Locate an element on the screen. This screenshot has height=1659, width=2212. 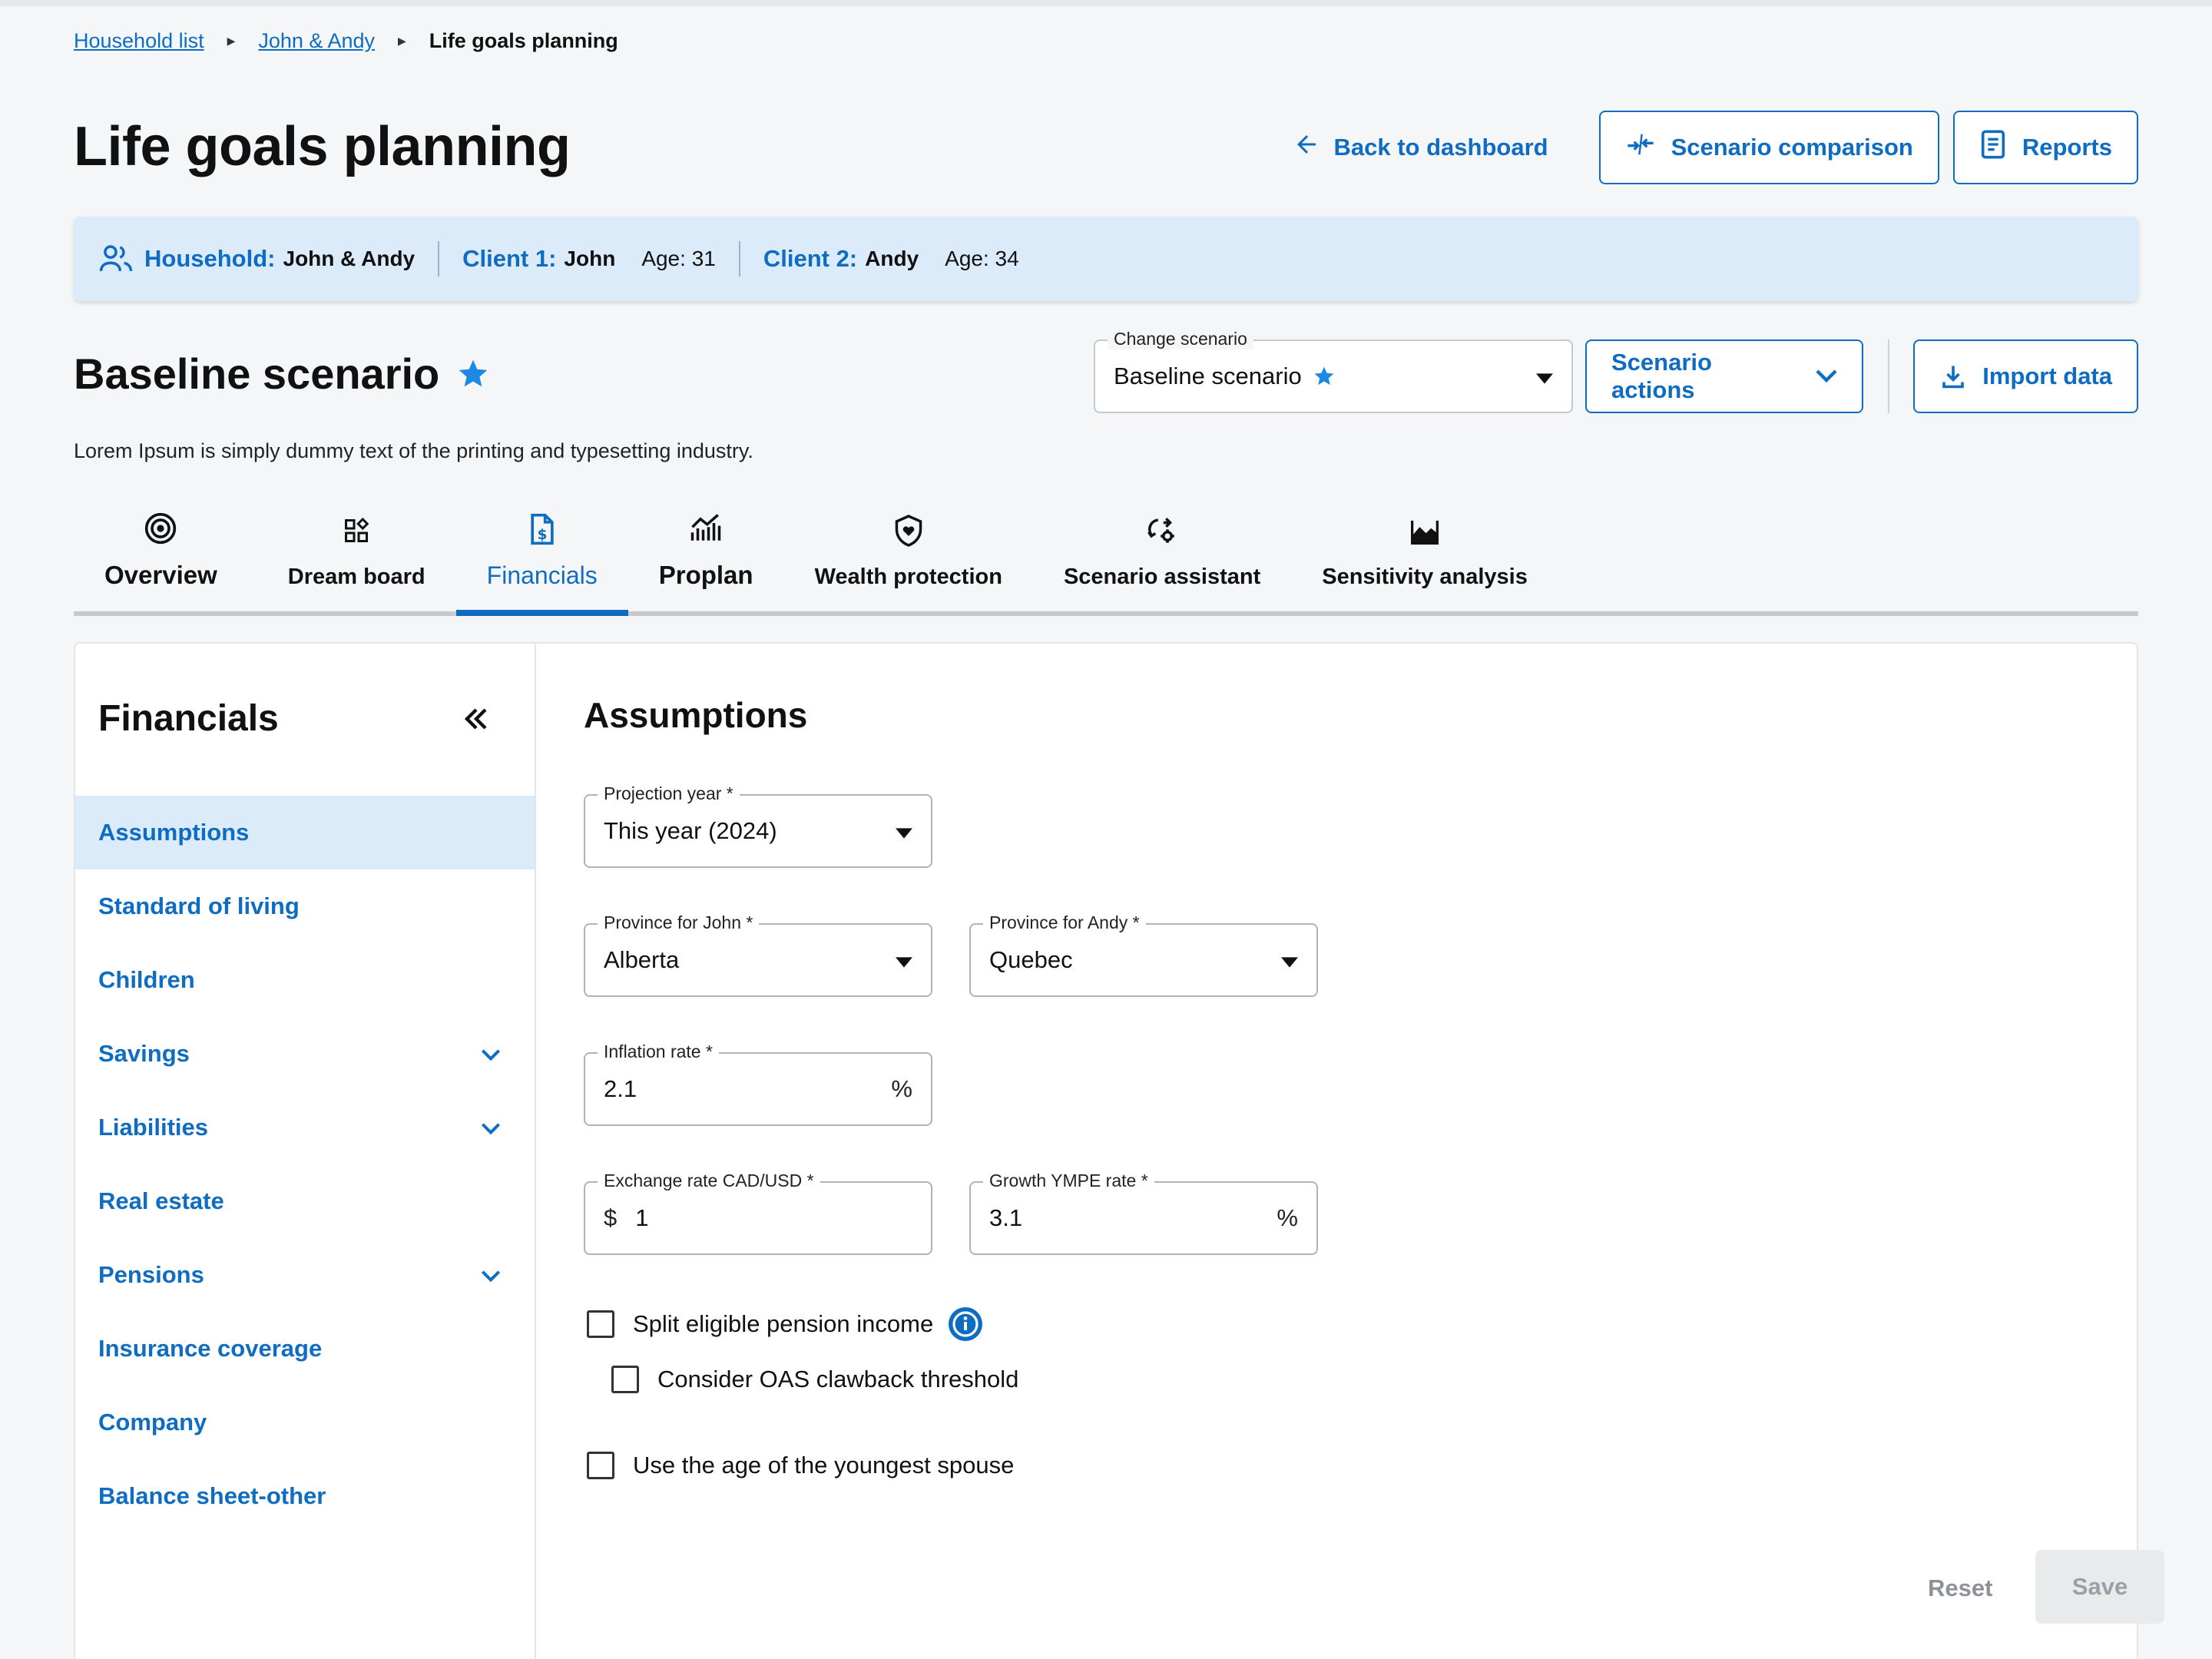
breadcrumb-household: John & Andy is located at coordinates (317, 41).